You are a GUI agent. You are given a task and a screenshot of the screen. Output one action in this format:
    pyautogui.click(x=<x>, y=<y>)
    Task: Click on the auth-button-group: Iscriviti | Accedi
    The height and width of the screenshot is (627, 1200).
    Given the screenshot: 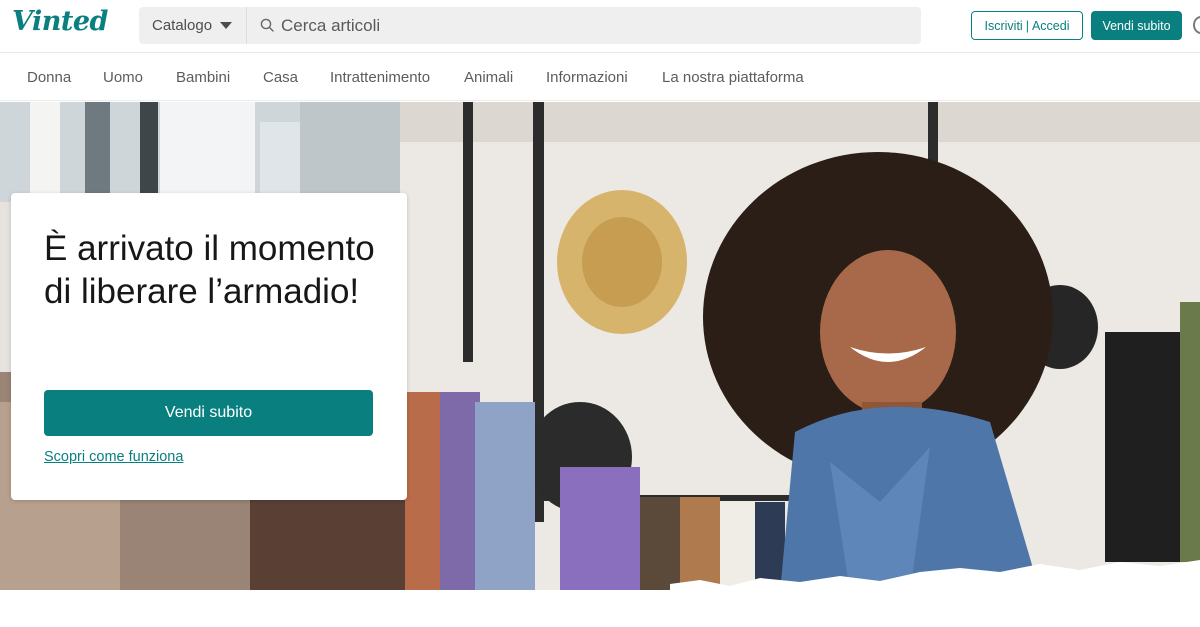 What is the action you would take?
    pyautogui.click(x=1027, y=25)
    